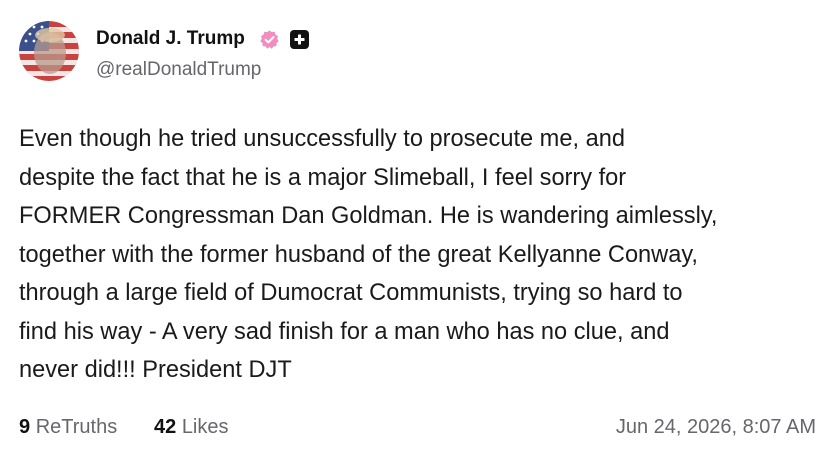 Image resolution: width=840 pixels, height=475 pixels. Describe the element at coordinates (170, 39) in the screenshot. I see `author-name: Donald J. Trump` at that location.